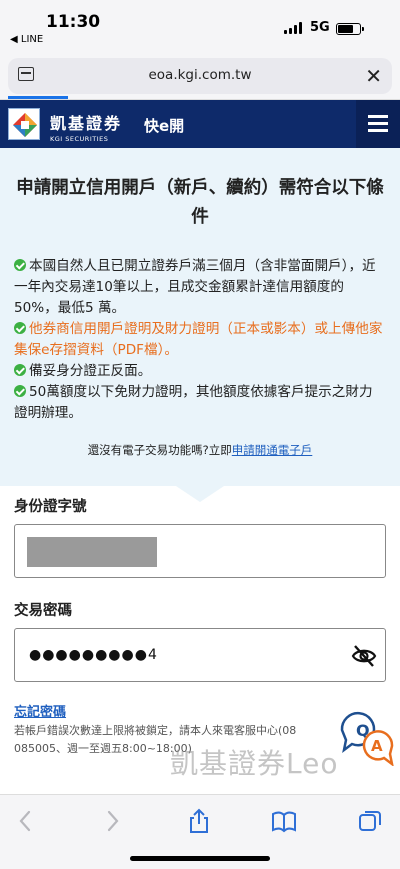 The image size is (400, 869). What do you see at coordinates (24, 124) in the screenshot?
I see `kgi-logo-icon` at bounding box center [24, 124].